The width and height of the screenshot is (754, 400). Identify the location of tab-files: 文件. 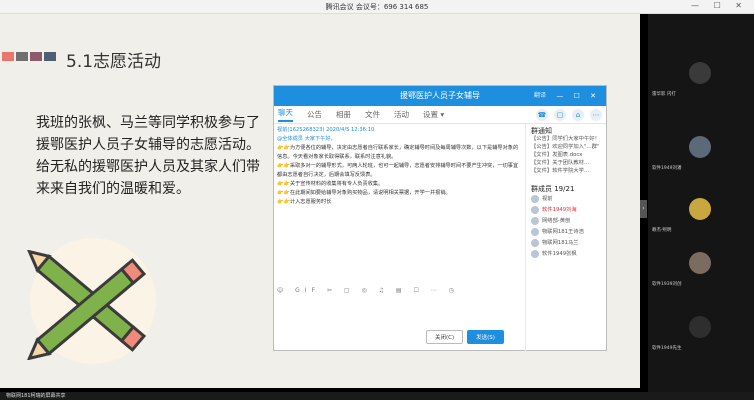
(372, 114).